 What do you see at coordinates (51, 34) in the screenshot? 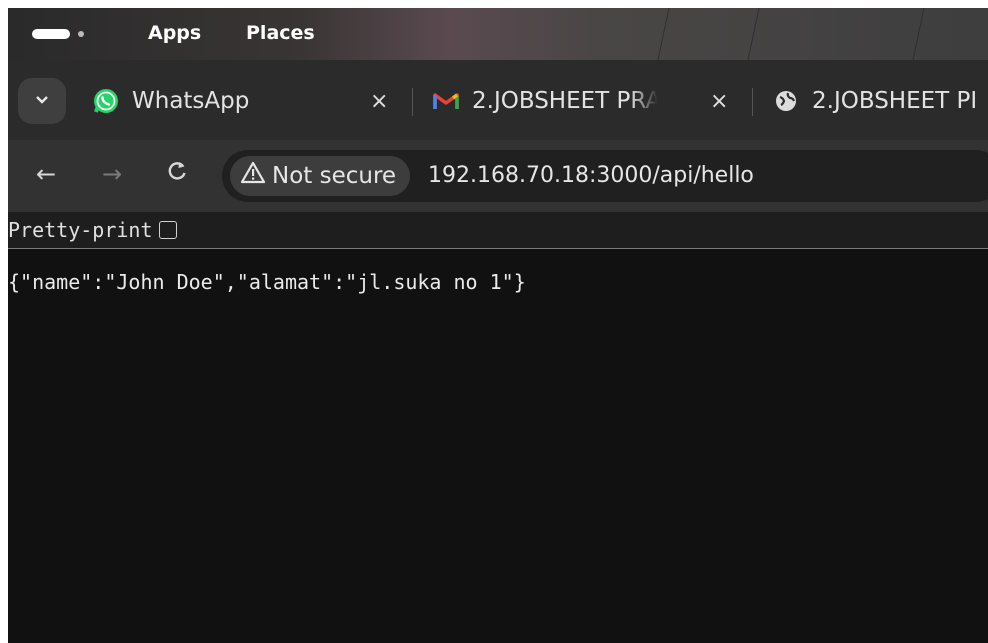
I see `active-workspace-pill` at bounding box center [51, 34].